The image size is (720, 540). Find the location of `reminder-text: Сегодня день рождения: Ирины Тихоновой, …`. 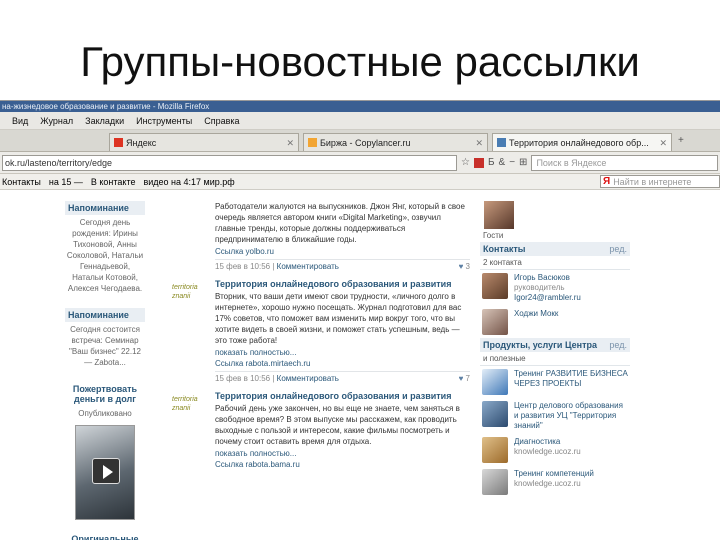

reminder-text: Сегодня день рождения: Ирины Тихоновой, … is located at coordinates (105, 255).